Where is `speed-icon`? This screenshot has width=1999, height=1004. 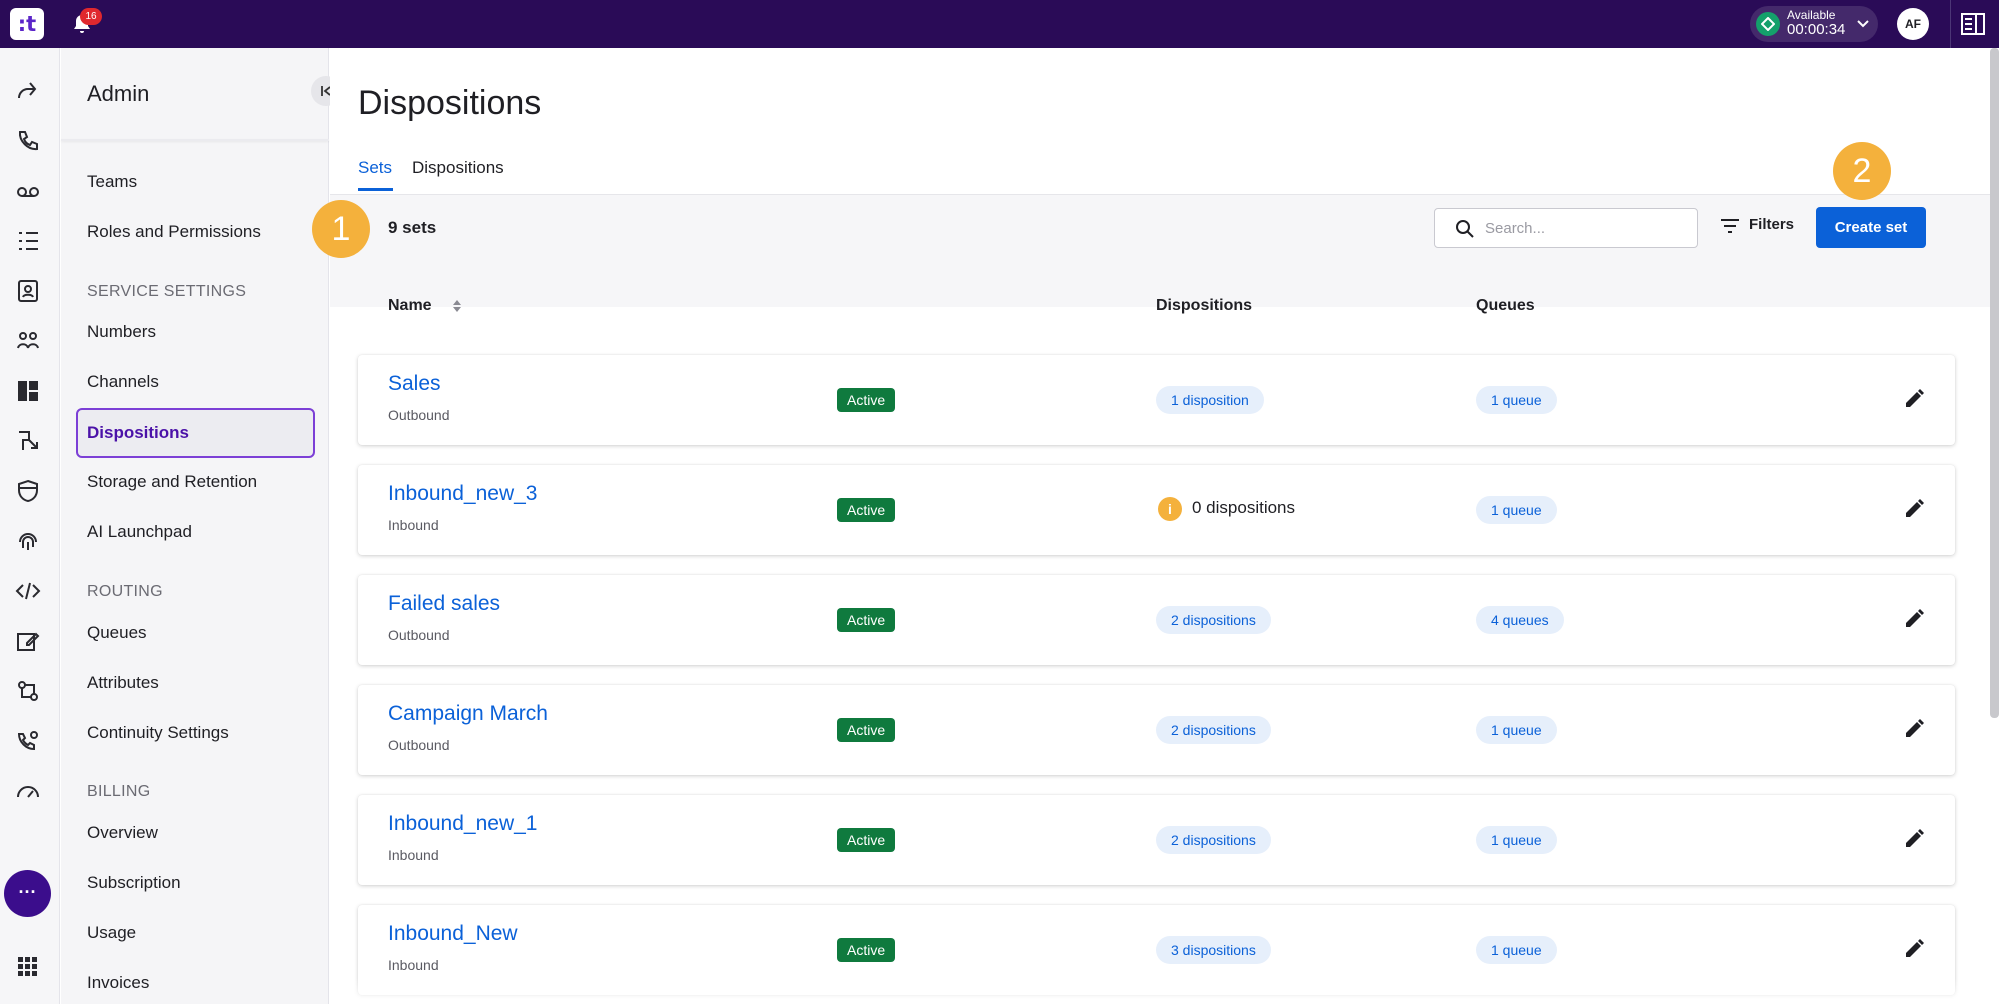
speed-icon is located at coordinates (28, 791).